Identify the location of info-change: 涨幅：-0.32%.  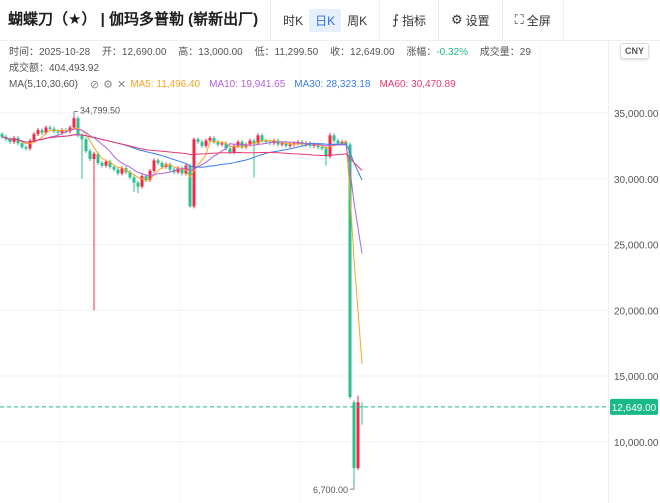
(437, 52).